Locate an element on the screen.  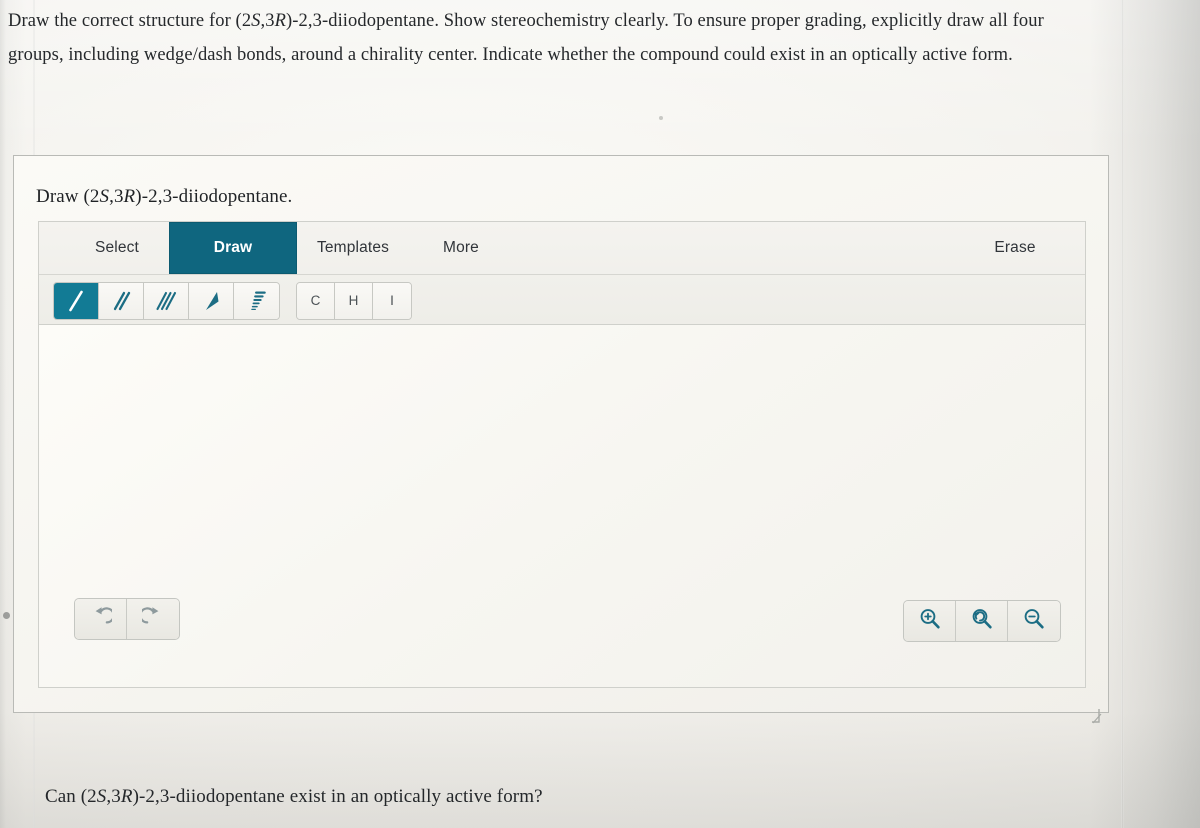
bond-tool-group is located at coordinates (166, 300).